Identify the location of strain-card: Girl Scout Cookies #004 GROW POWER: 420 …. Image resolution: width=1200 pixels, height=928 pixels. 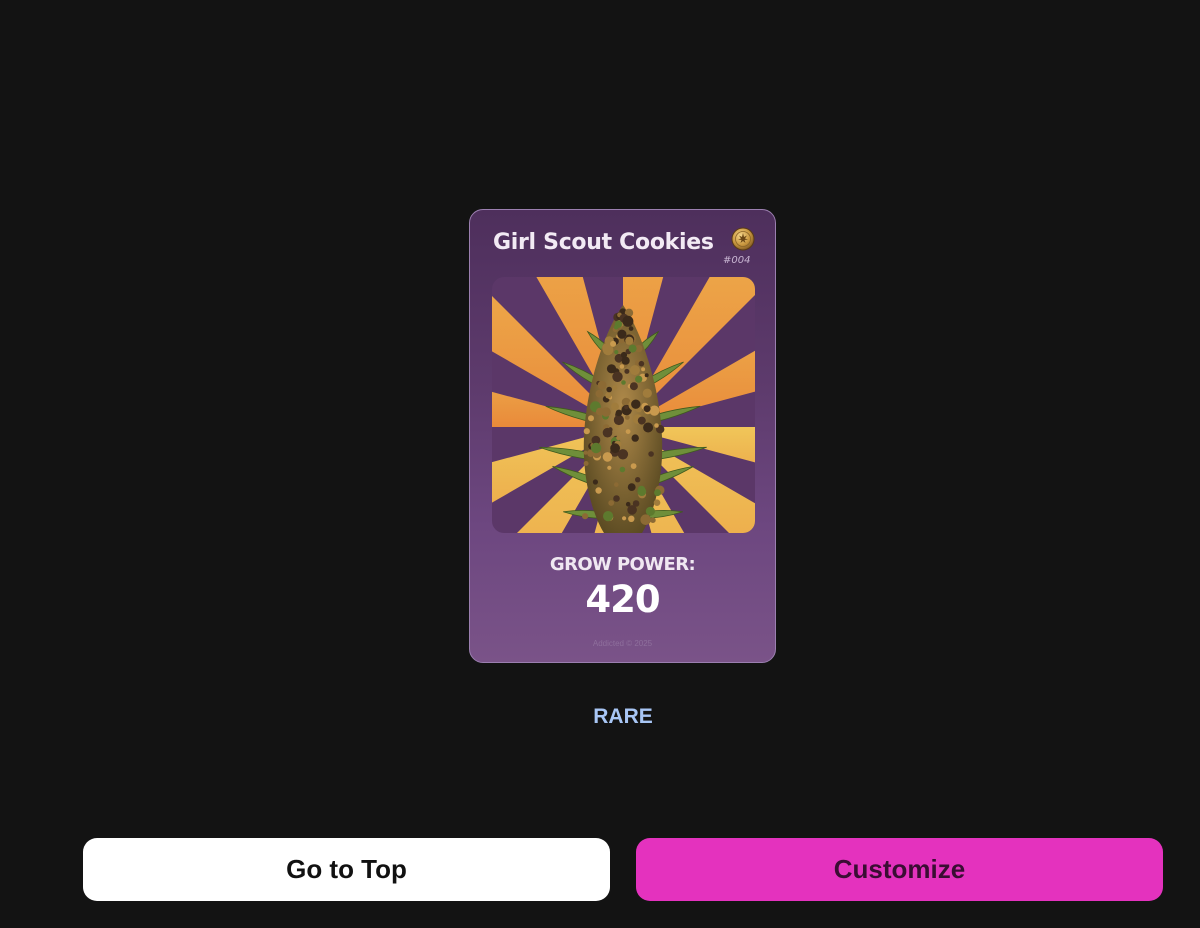
(622, 436).